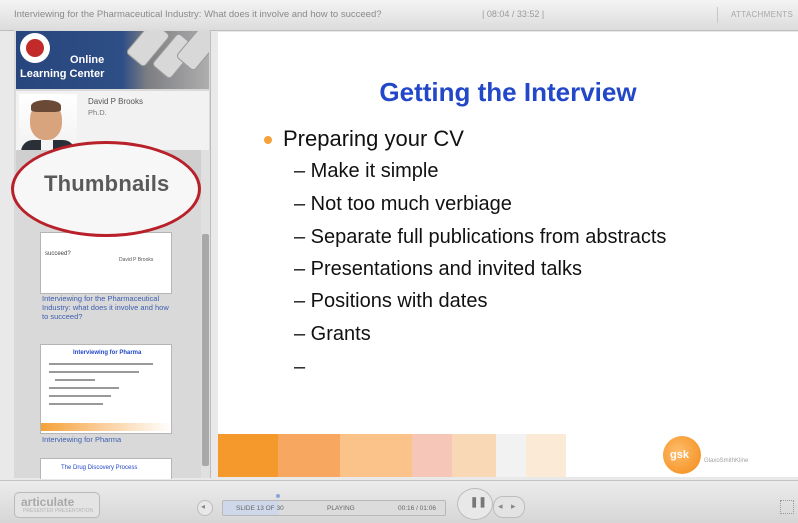 Image resolution: width=798 pixels, height=523 pixels. I want to click on thumbnail-caption: Interviewing for Pharma, so click(106, 439).